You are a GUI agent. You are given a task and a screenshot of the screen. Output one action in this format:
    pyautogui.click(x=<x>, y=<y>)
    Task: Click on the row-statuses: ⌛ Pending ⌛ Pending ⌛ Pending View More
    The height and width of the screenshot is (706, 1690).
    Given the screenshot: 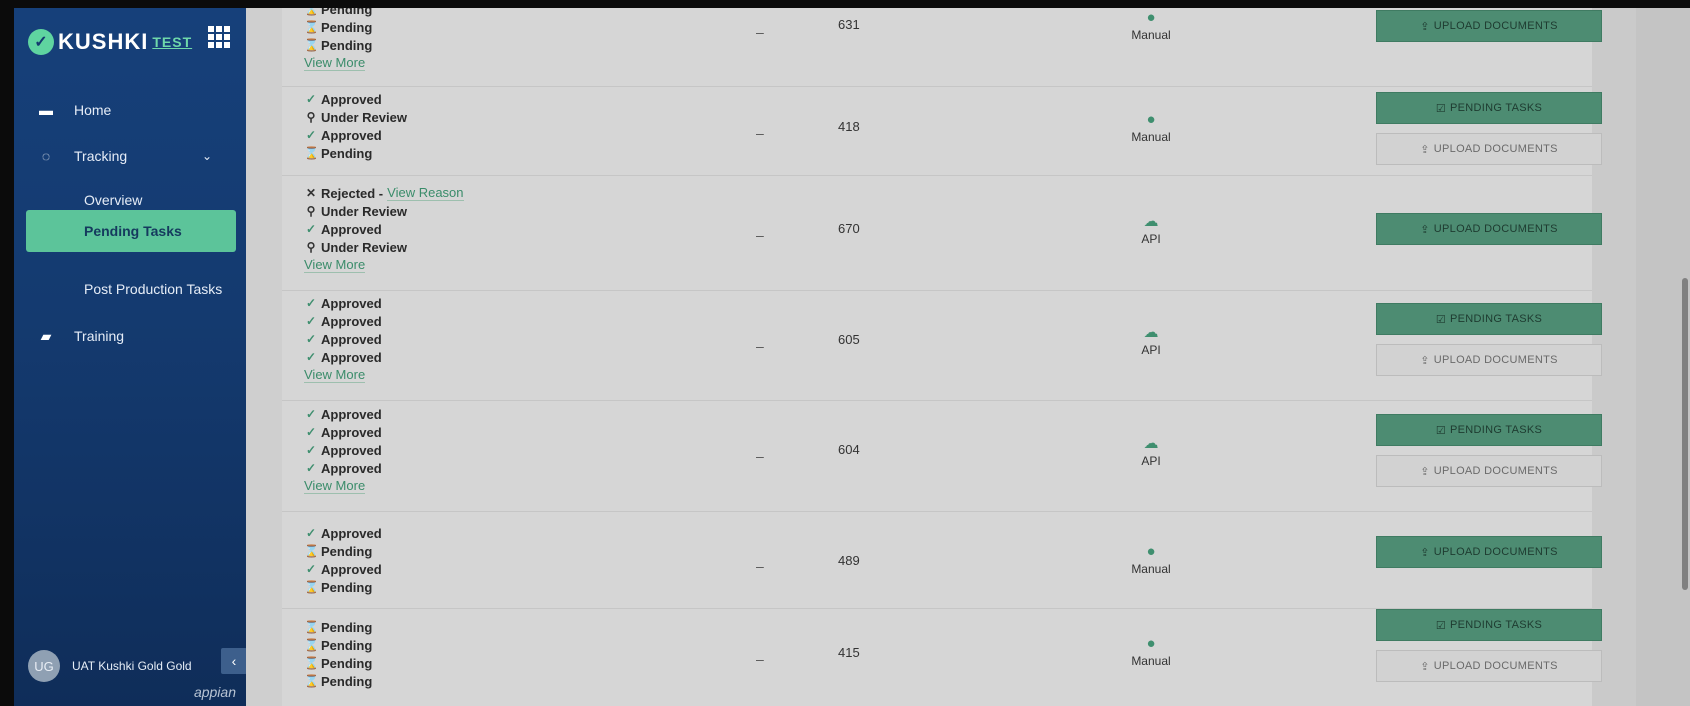 What is the action you would take?
    pyautogui.click(x=338, y=40)
    